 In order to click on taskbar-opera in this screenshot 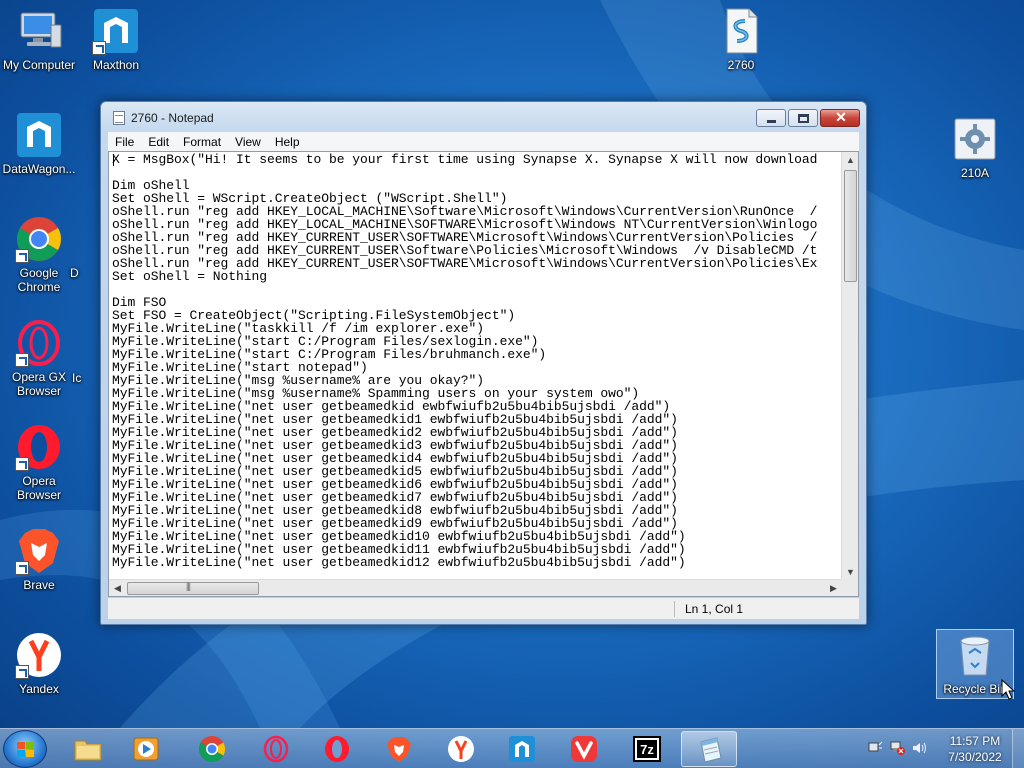, I will do `click(337, 749)`.